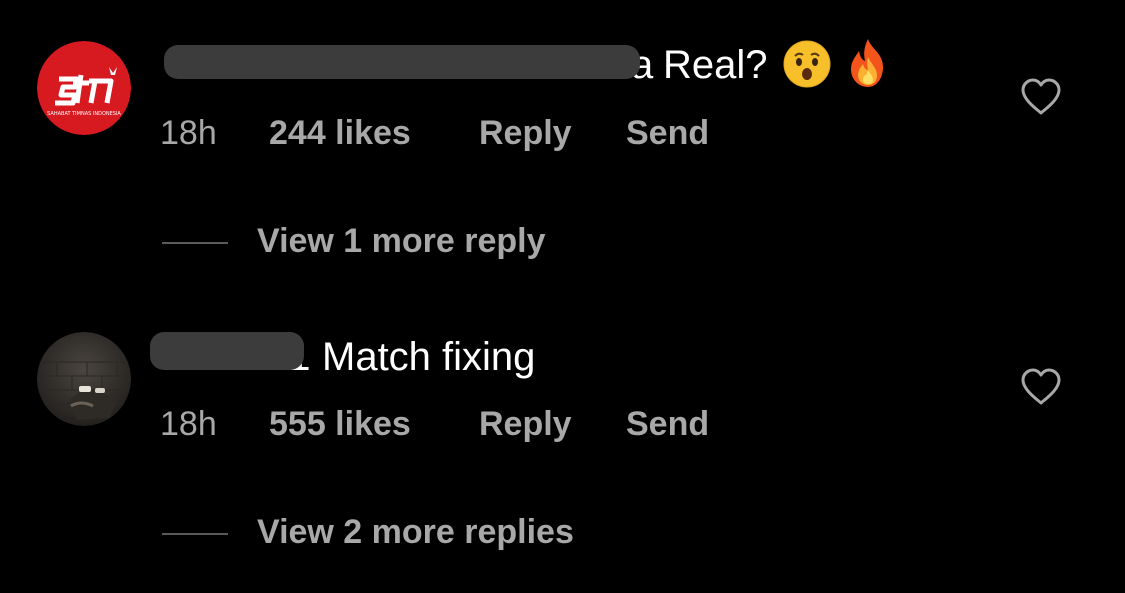  I want to click on comment-text: Match fixing, so click(429, 357).